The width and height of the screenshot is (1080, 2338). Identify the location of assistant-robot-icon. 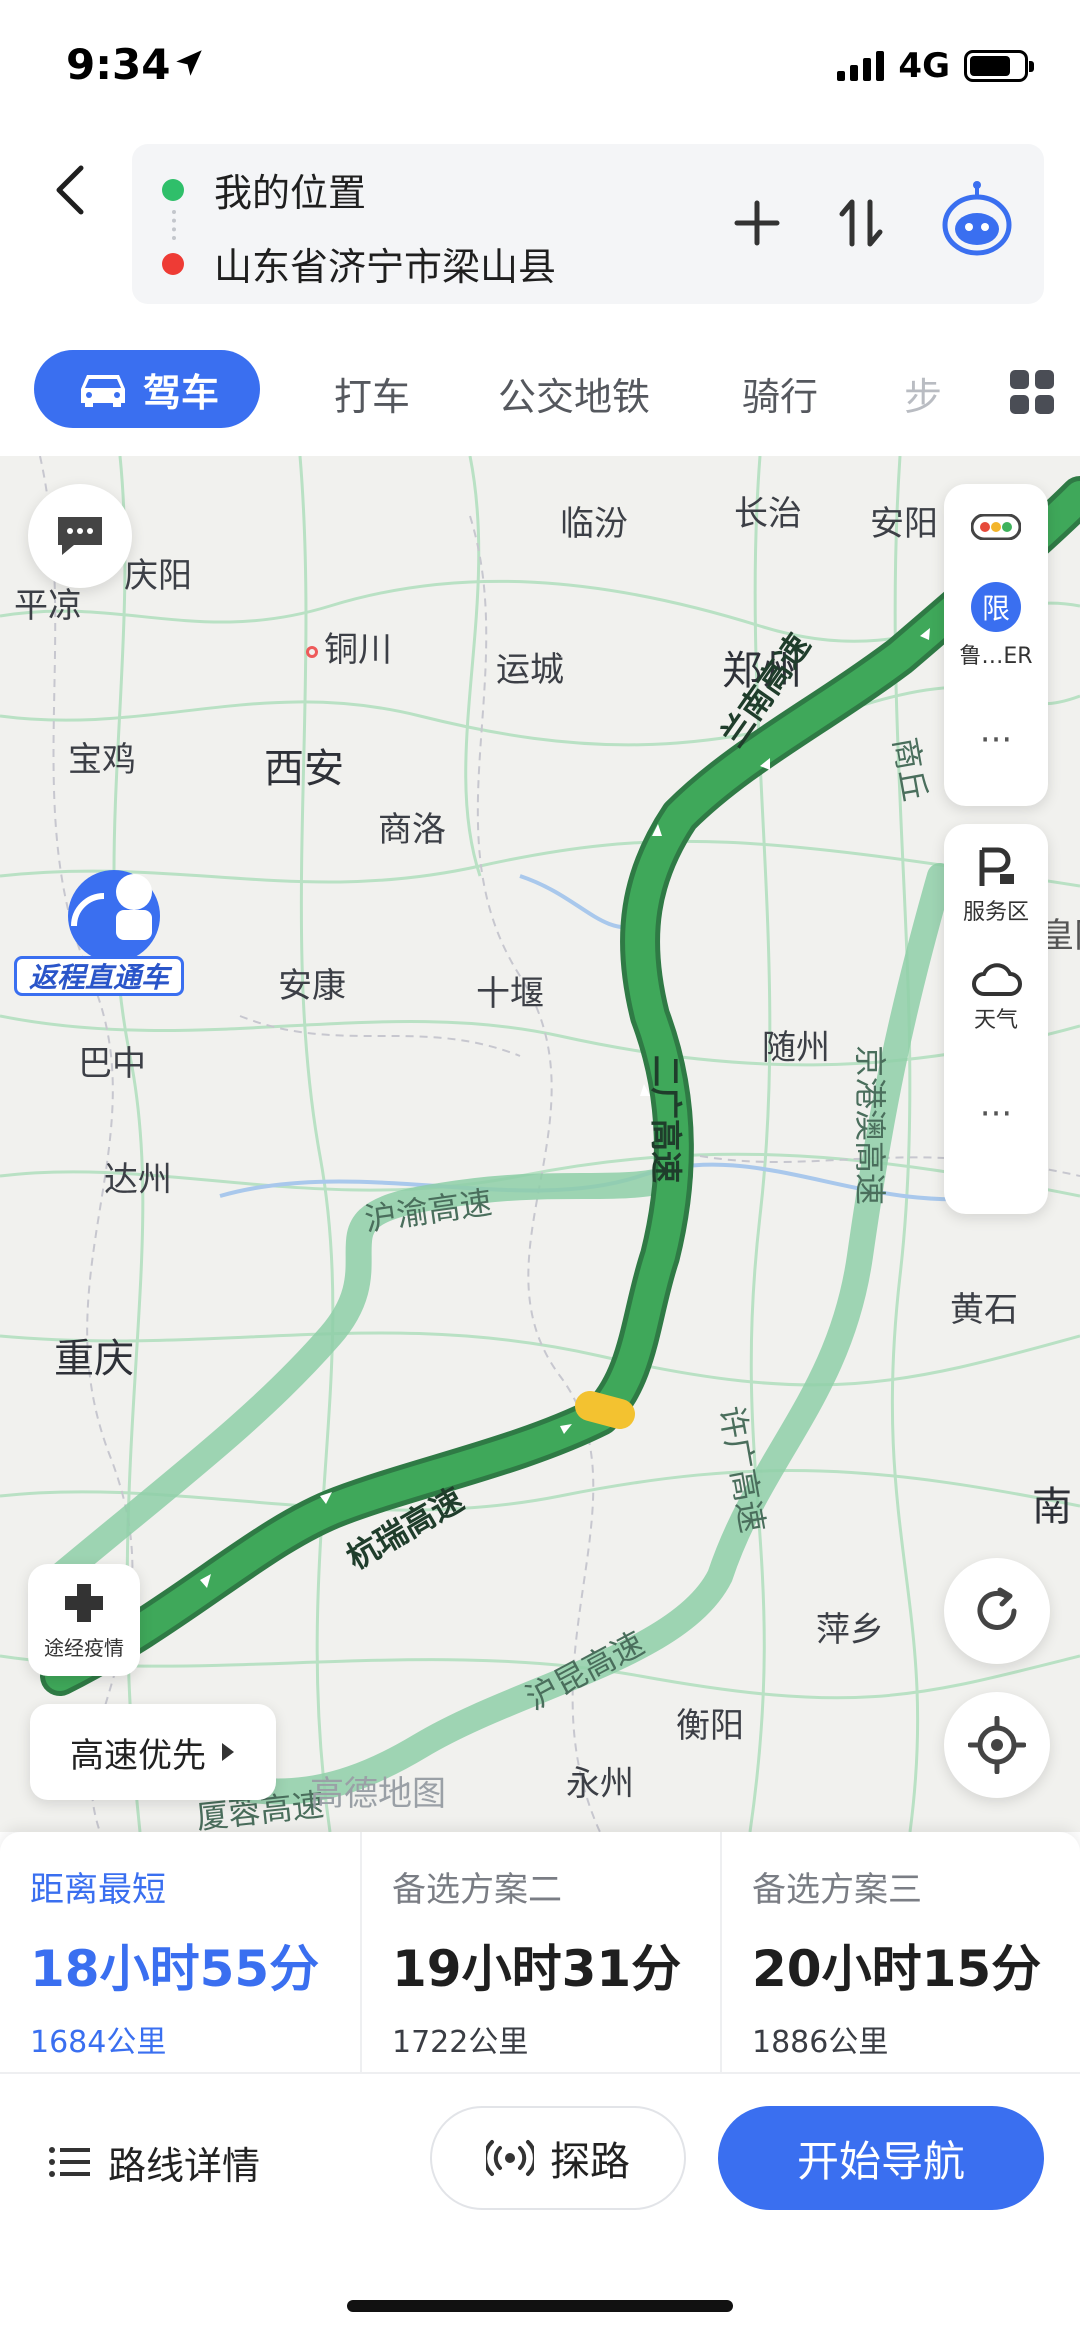
(977, 218).